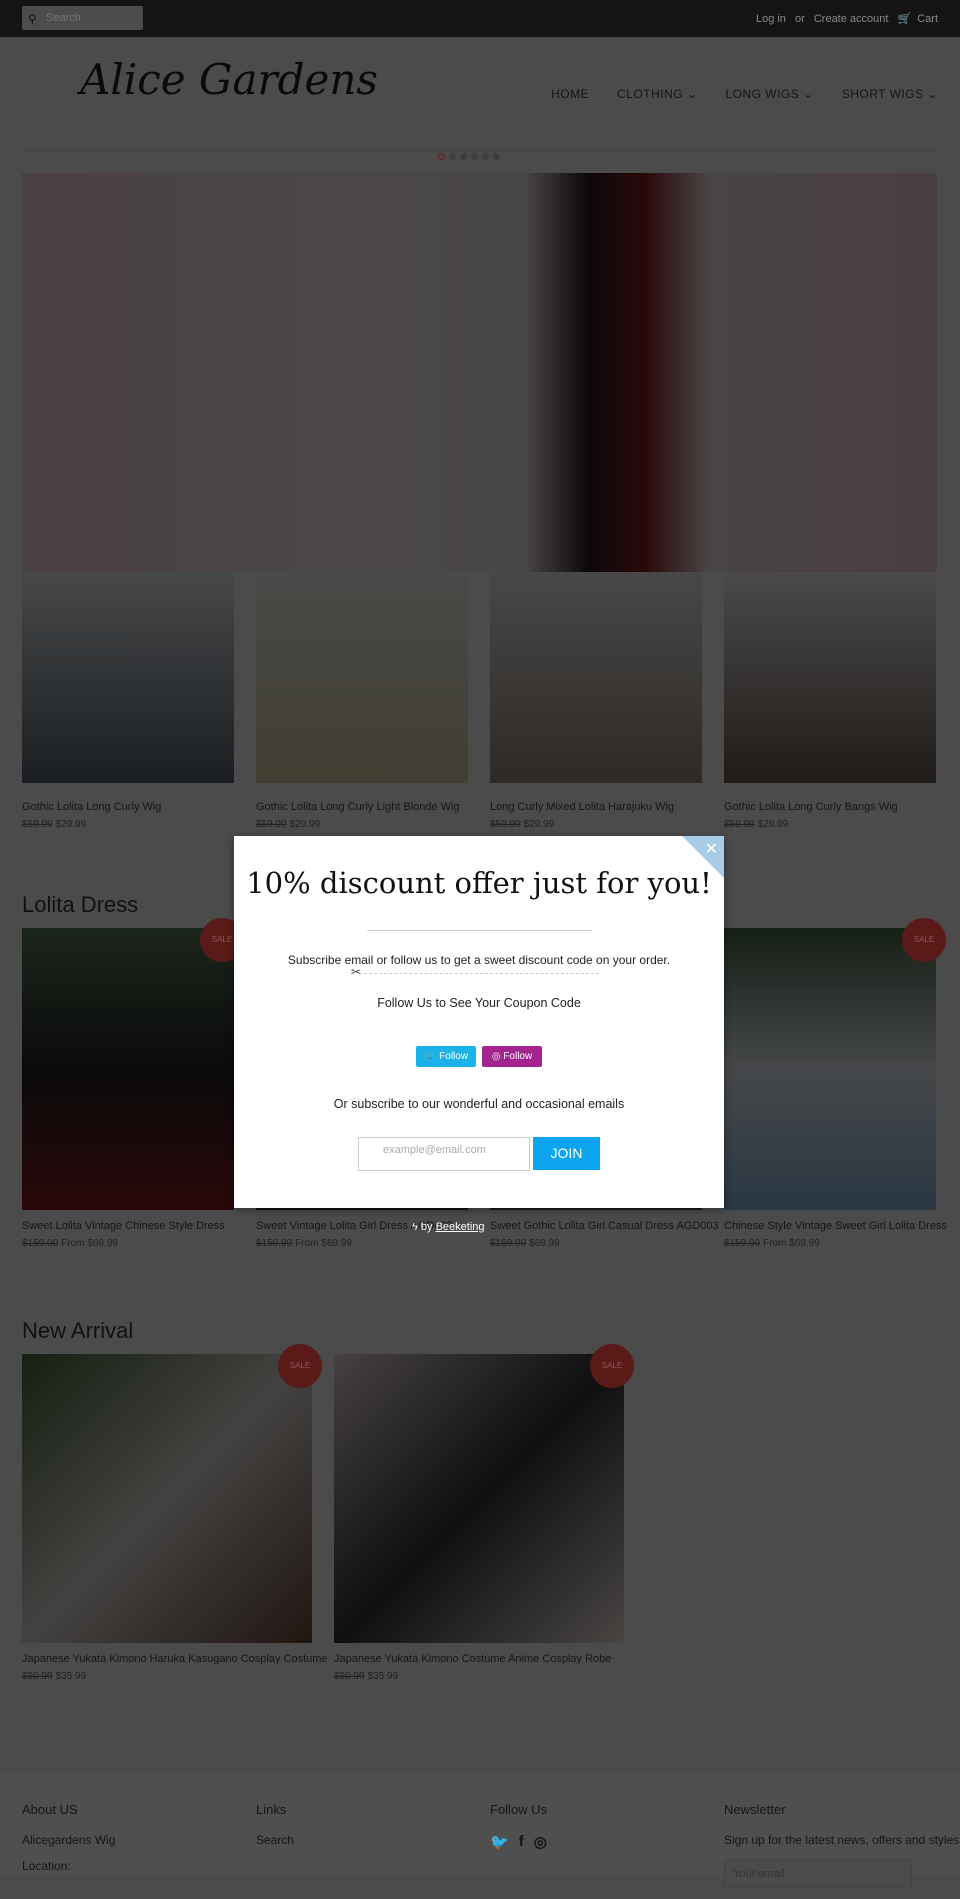 The height and width of the screenshot is (1899, 960). What do you see at coordinates (475, 972) in the screenshot?
I see `coupon-cut-line: ✂` at bounding box center [475, 972].